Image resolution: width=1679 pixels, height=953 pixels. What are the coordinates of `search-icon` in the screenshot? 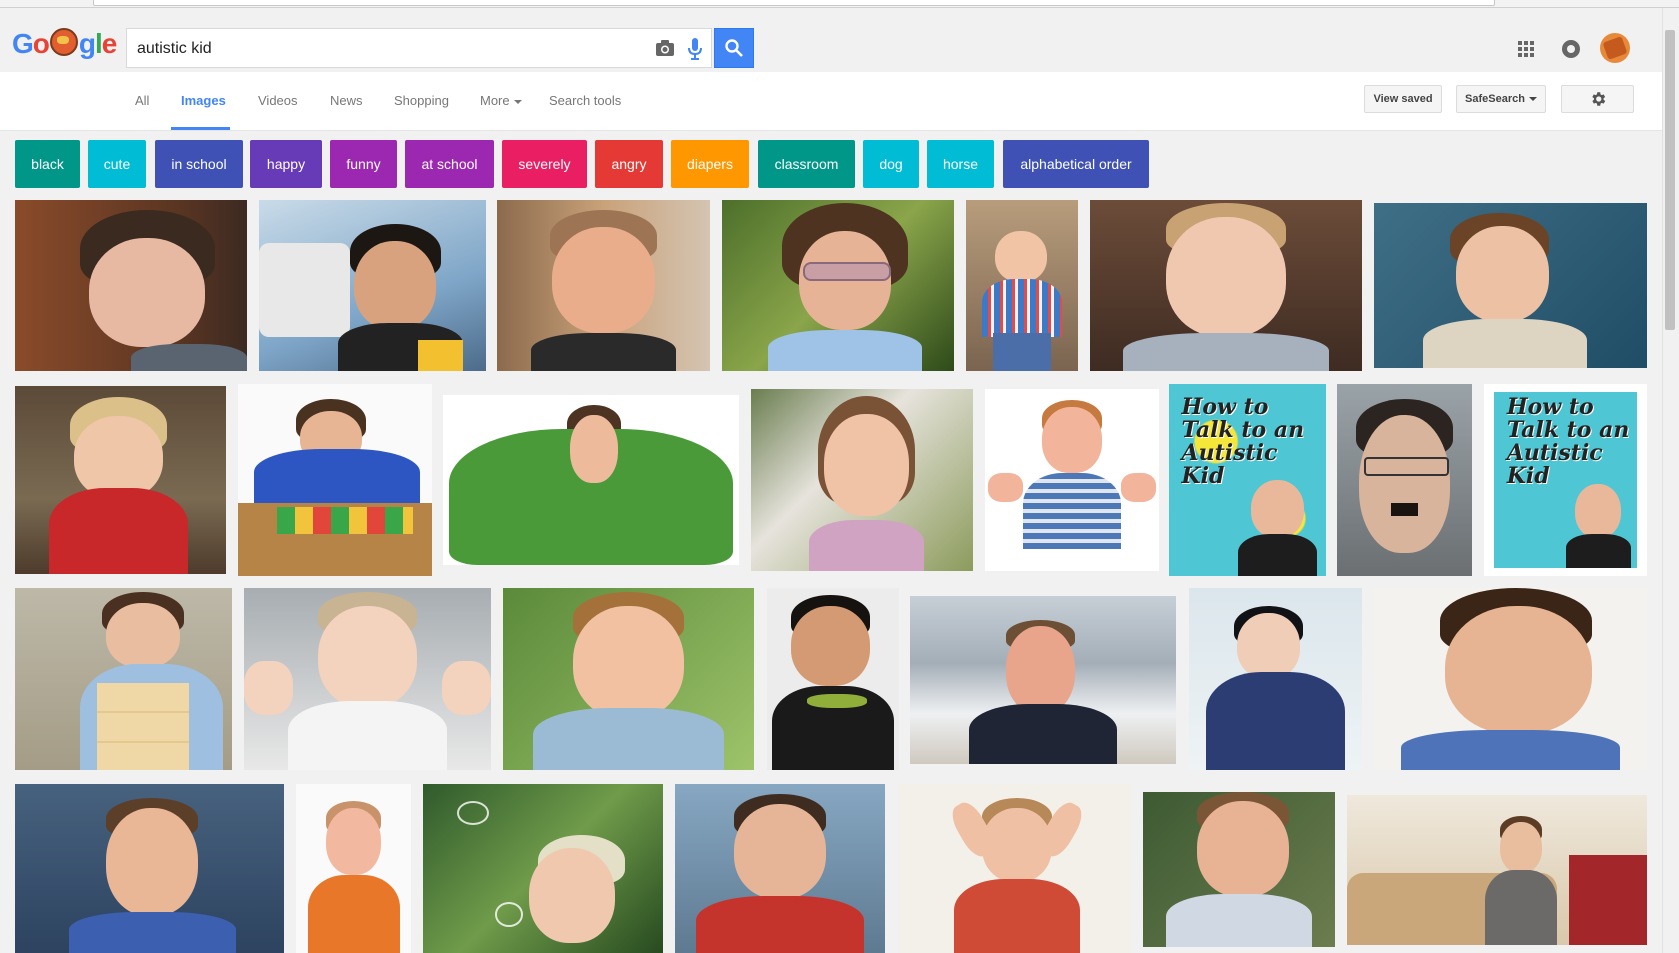 It's located at (734, 48).